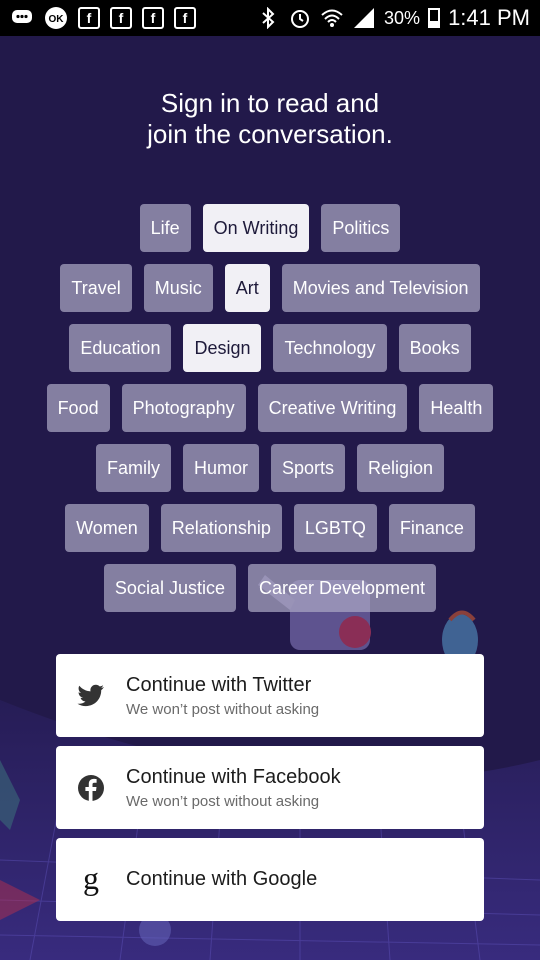 The image size is (540, 960). Describe the element at coordinates (233, 776) in the screenshot. I see `facebook-title: Continue with Facebook` at that location.